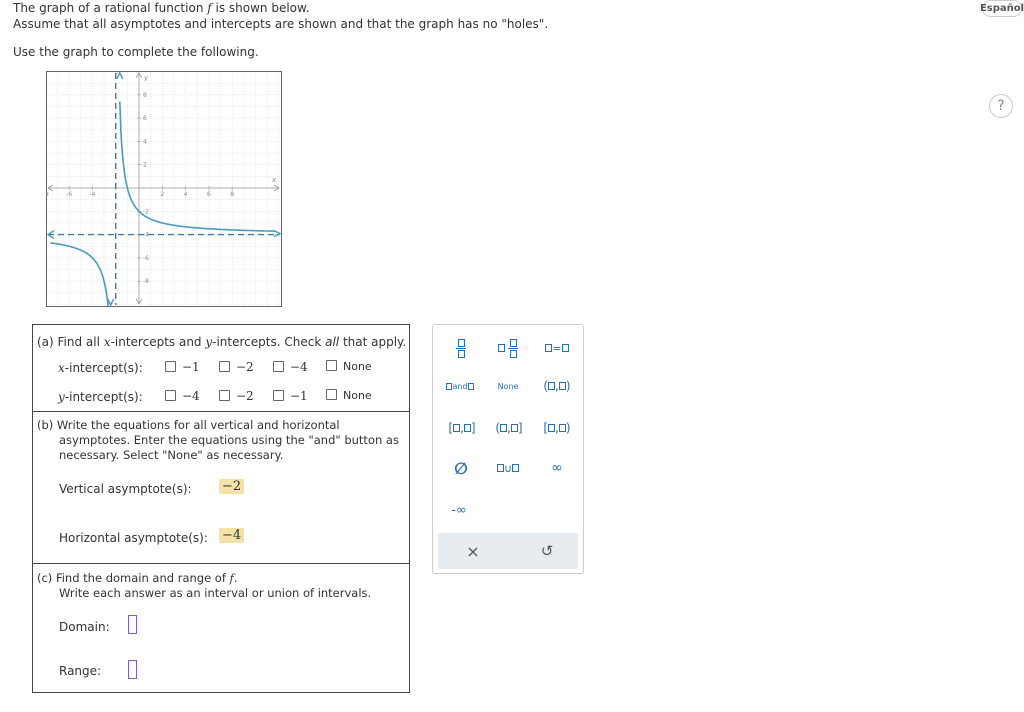 The width and height of the screenshot is (1024, 712). I want to click on horizontal-asymptote-label: Horizontal asymptote(s):, so click(133, 538).